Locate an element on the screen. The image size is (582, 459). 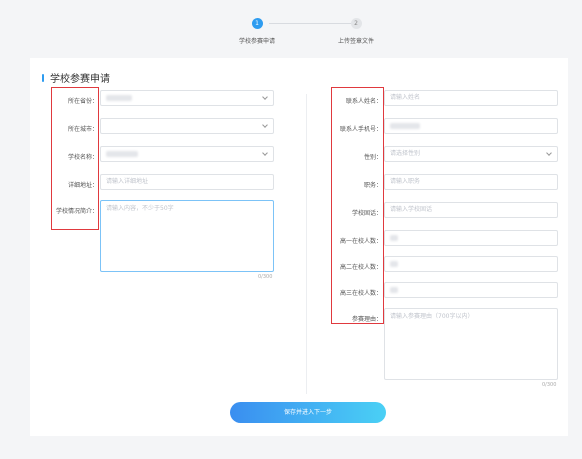
school-name-select is located at coordinates (187, 154).